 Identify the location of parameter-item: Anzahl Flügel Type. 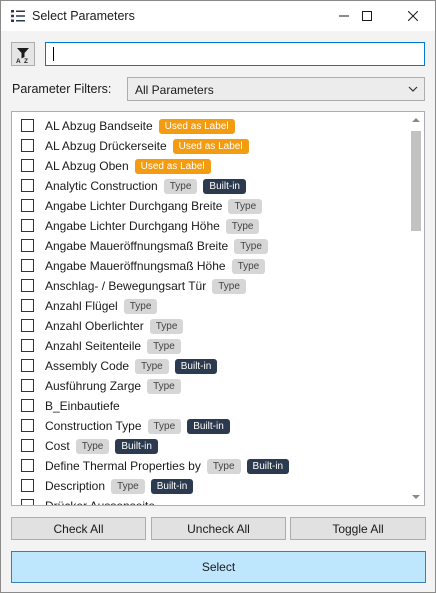
(209, 306).